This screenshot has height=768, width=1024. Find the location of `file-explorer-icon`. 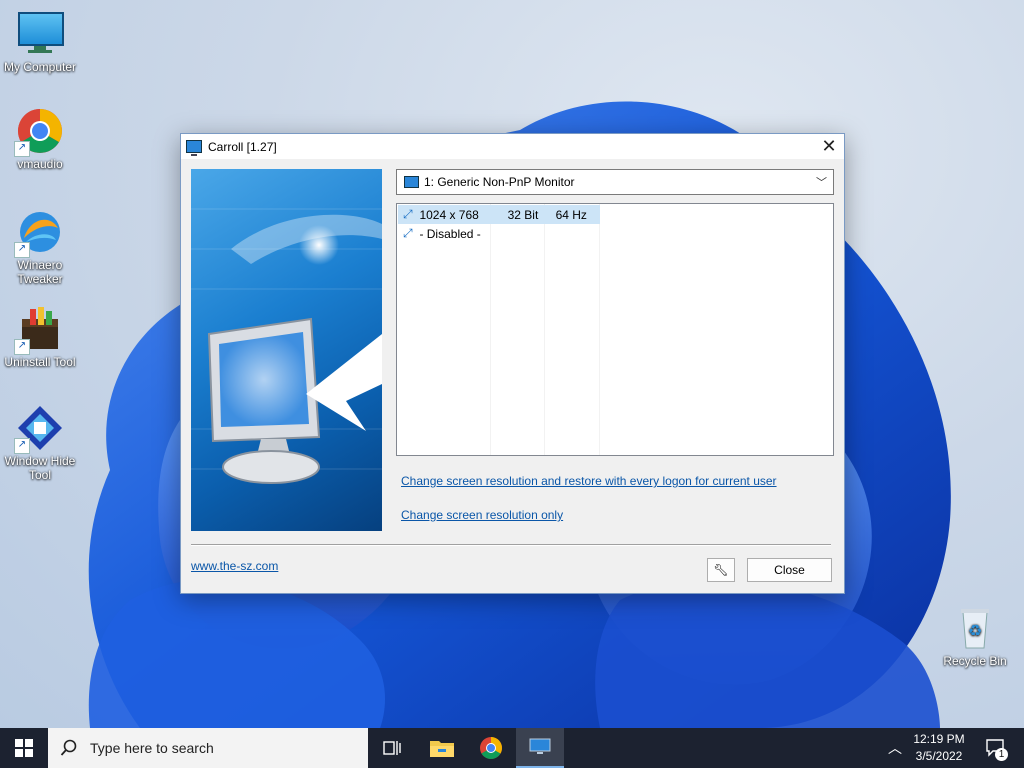

file-explorer-icon is located at coordinates (442, 749).